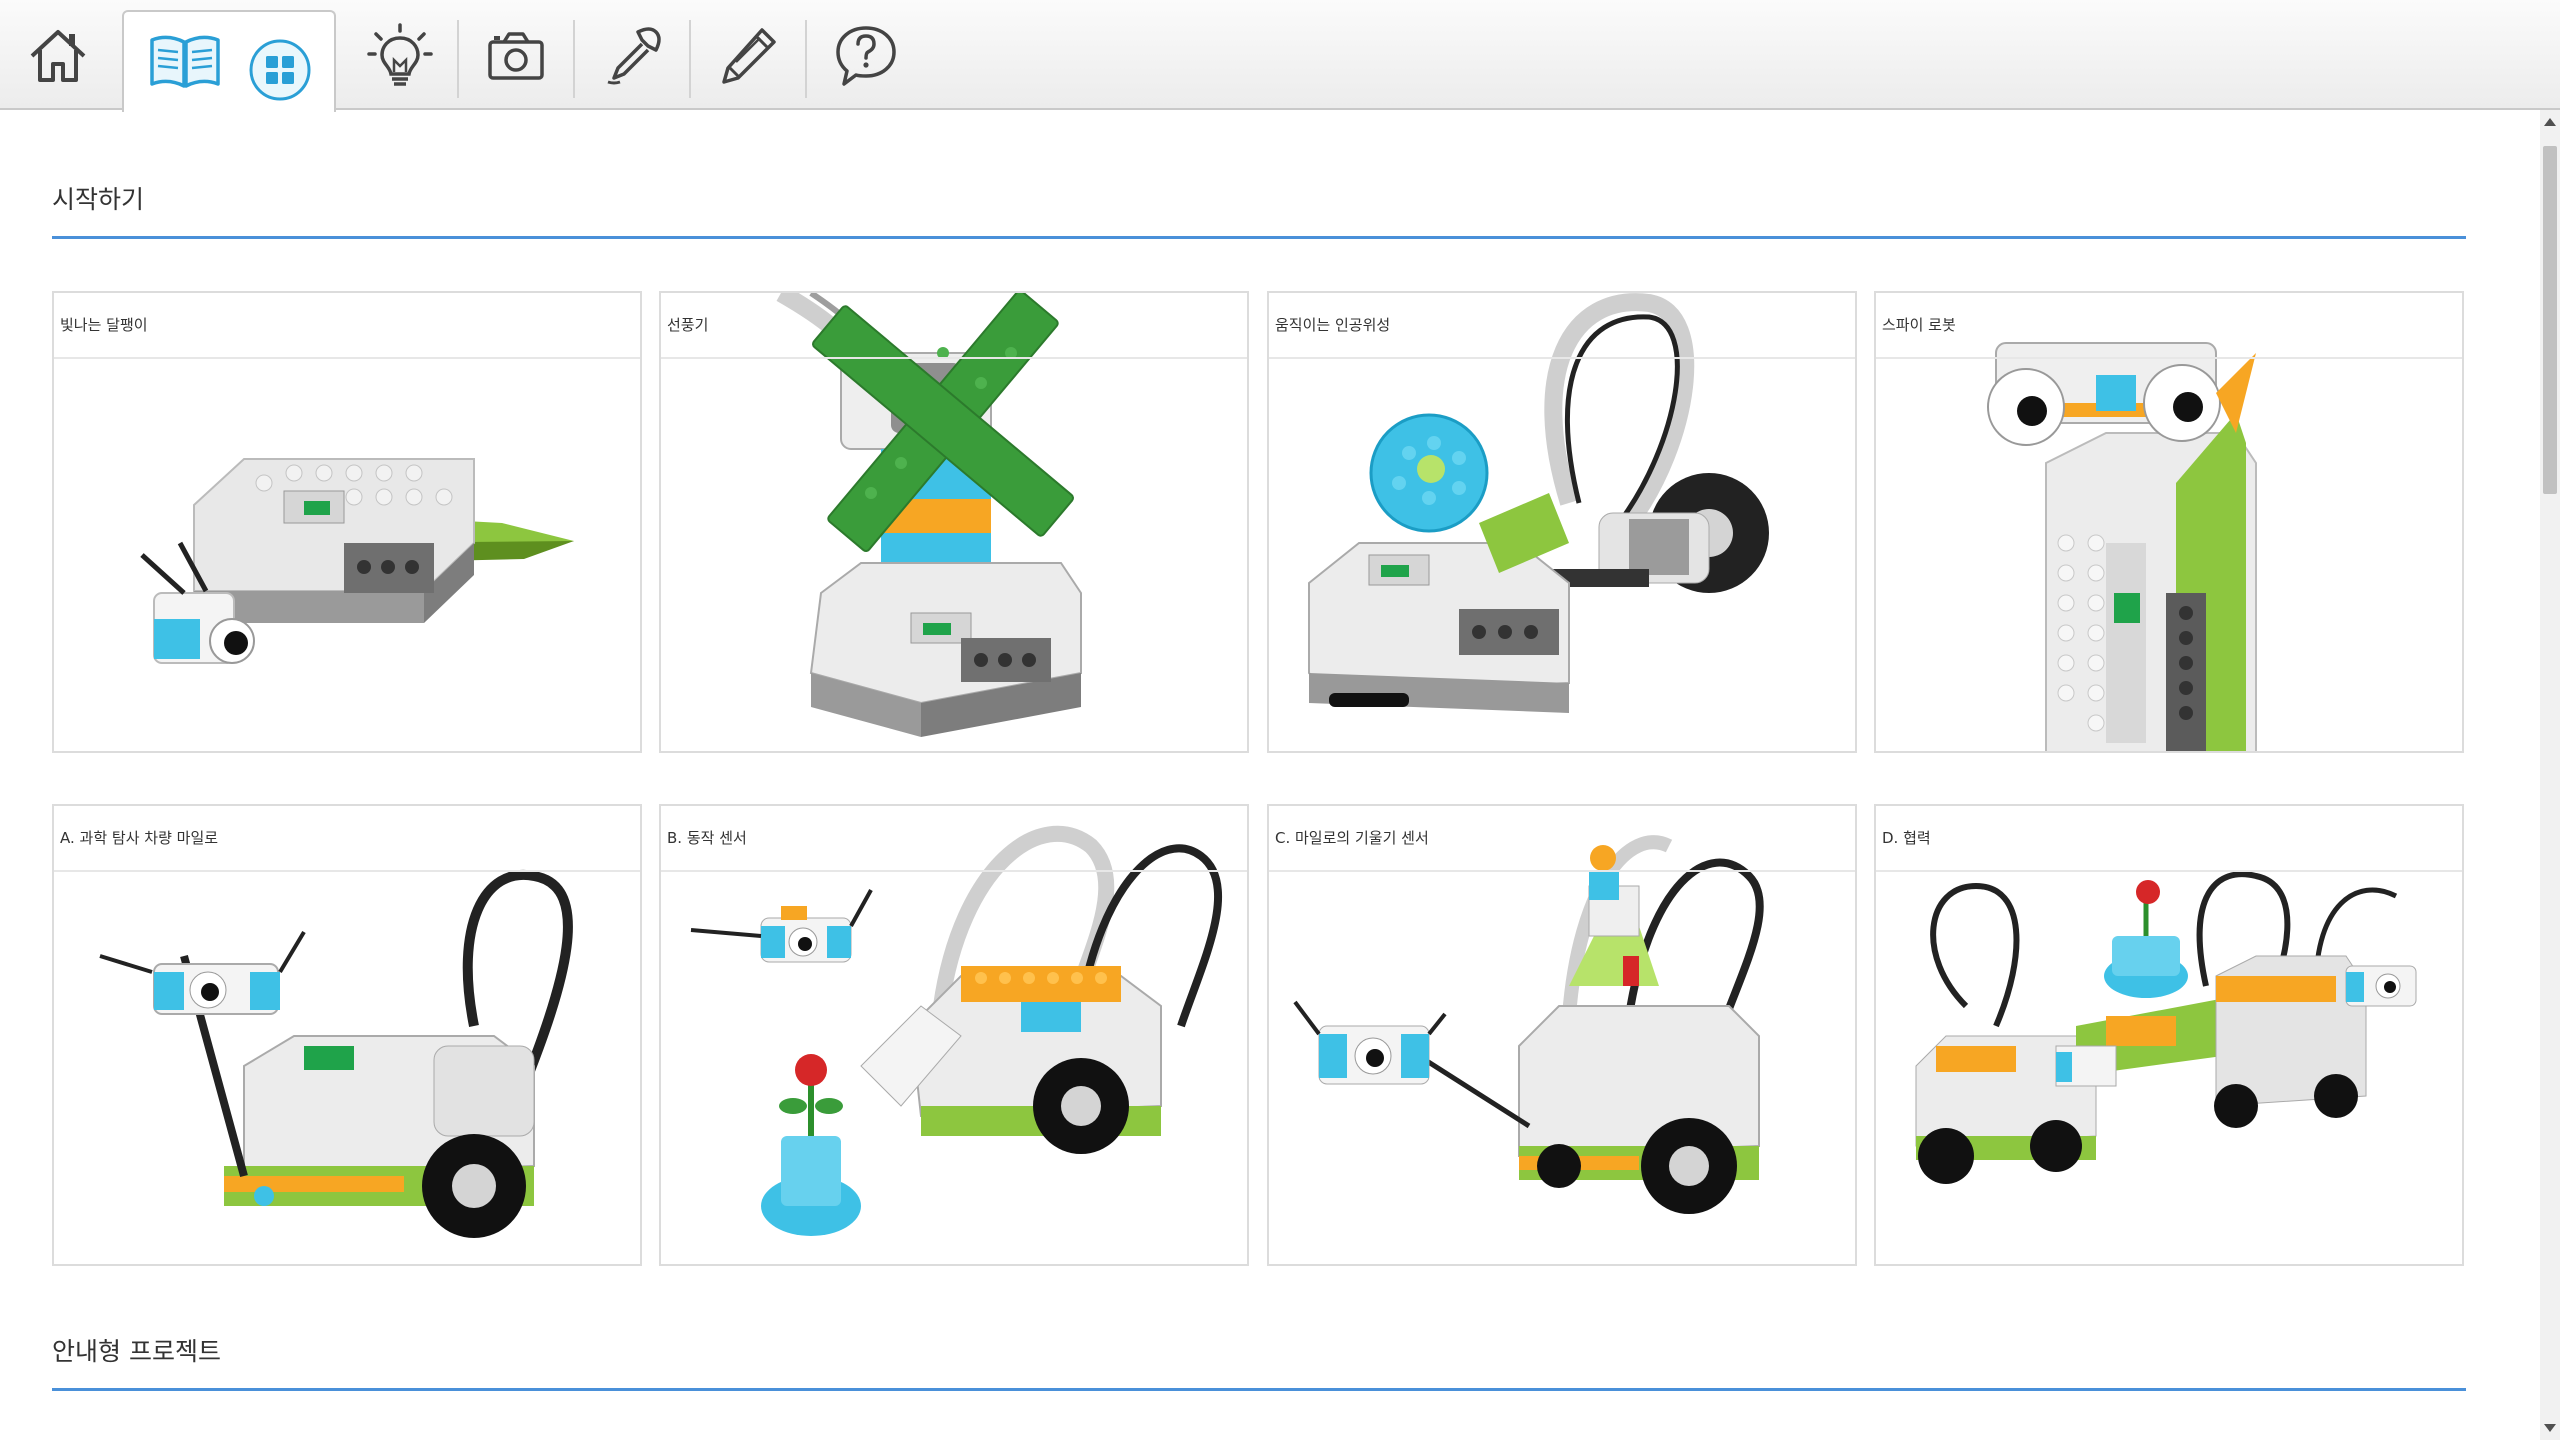 Image resolution: width=2560 pixels, height=1440 pixels. Describe the element at coordinates (336, 1053) in the screenshot. I see `milo-rover-model-image` at that location.